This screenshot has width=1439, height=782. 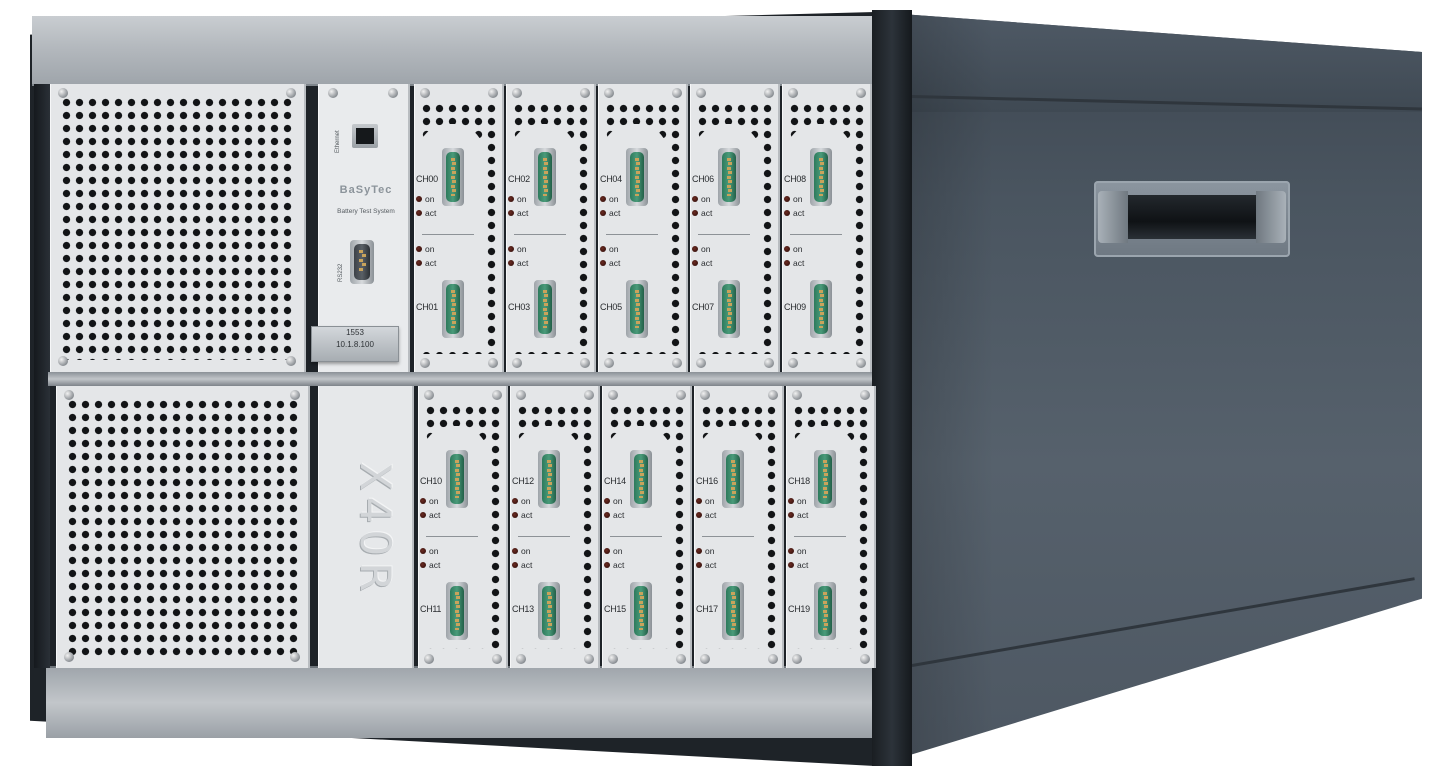 What do you see at coordinates (463, 527) in the screenshot?
I see `channel-card: CH10 on act CH11 on act` at bounding box center [463, 527].